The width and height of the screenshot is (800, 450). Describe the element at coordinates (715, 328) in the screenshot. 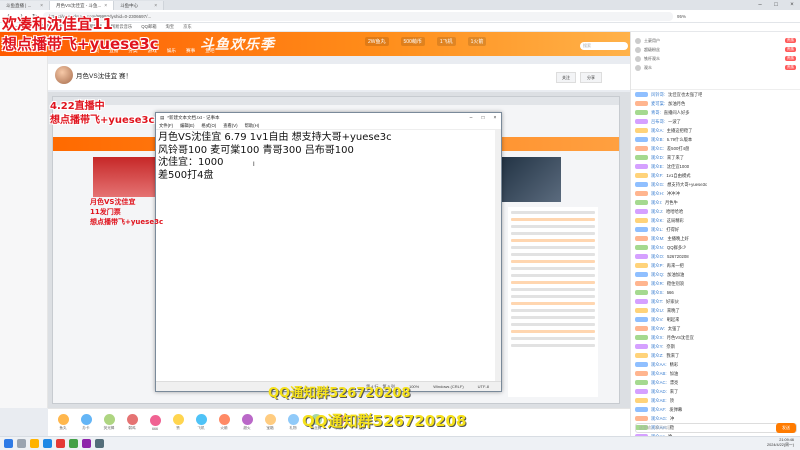

I see `chat-message: 观众W: 太强了` at that location.